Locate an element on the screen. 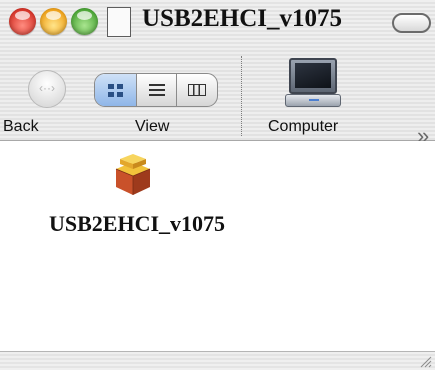 Image resolution: width=435 pixels, height=370 pixels. view-switcher is located at coordinates (156, 90).